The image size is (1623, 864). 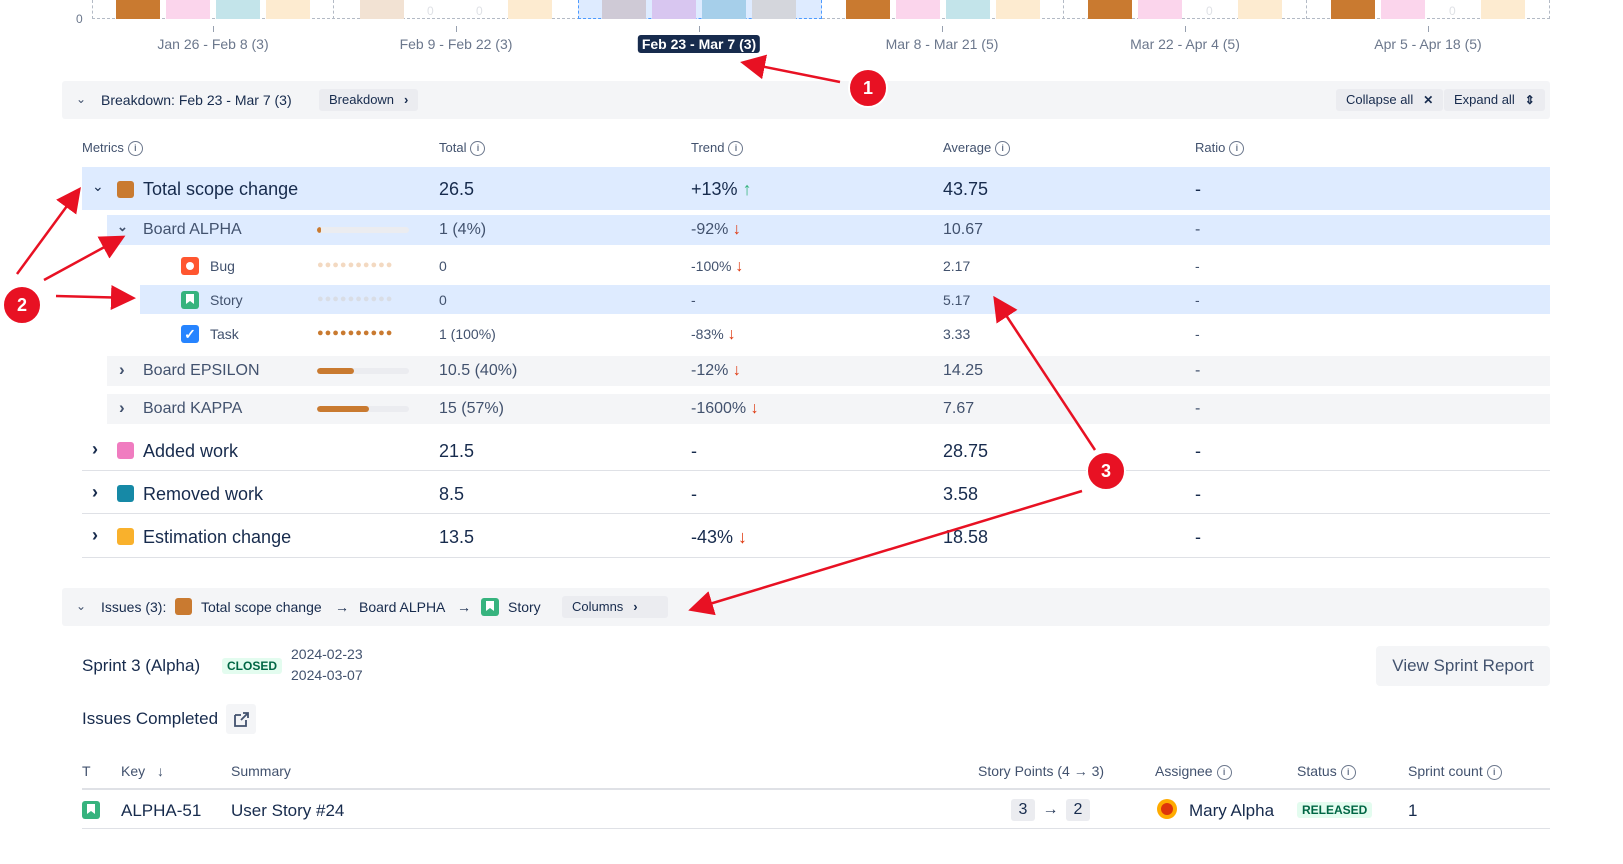 I want to click on annotation-badge-3: 3, so click(x=1106, y=471).